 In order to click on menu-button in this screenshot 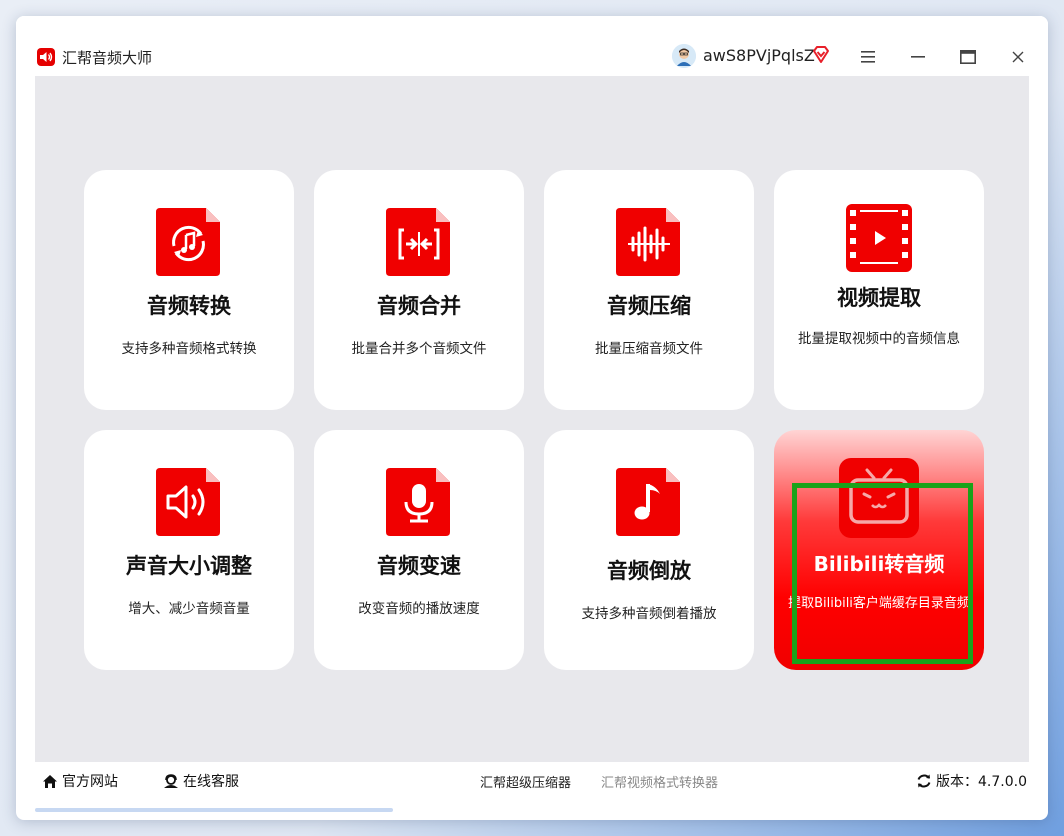, I will do `click(868, 57)`.